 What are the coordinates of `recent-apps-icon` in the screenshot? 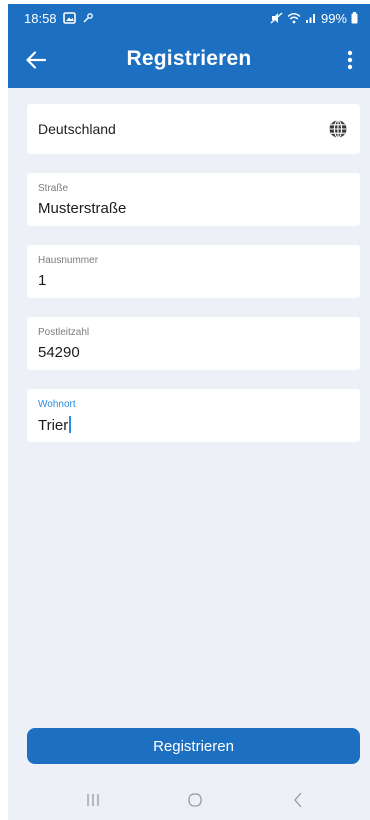 It's located at (93, 800).